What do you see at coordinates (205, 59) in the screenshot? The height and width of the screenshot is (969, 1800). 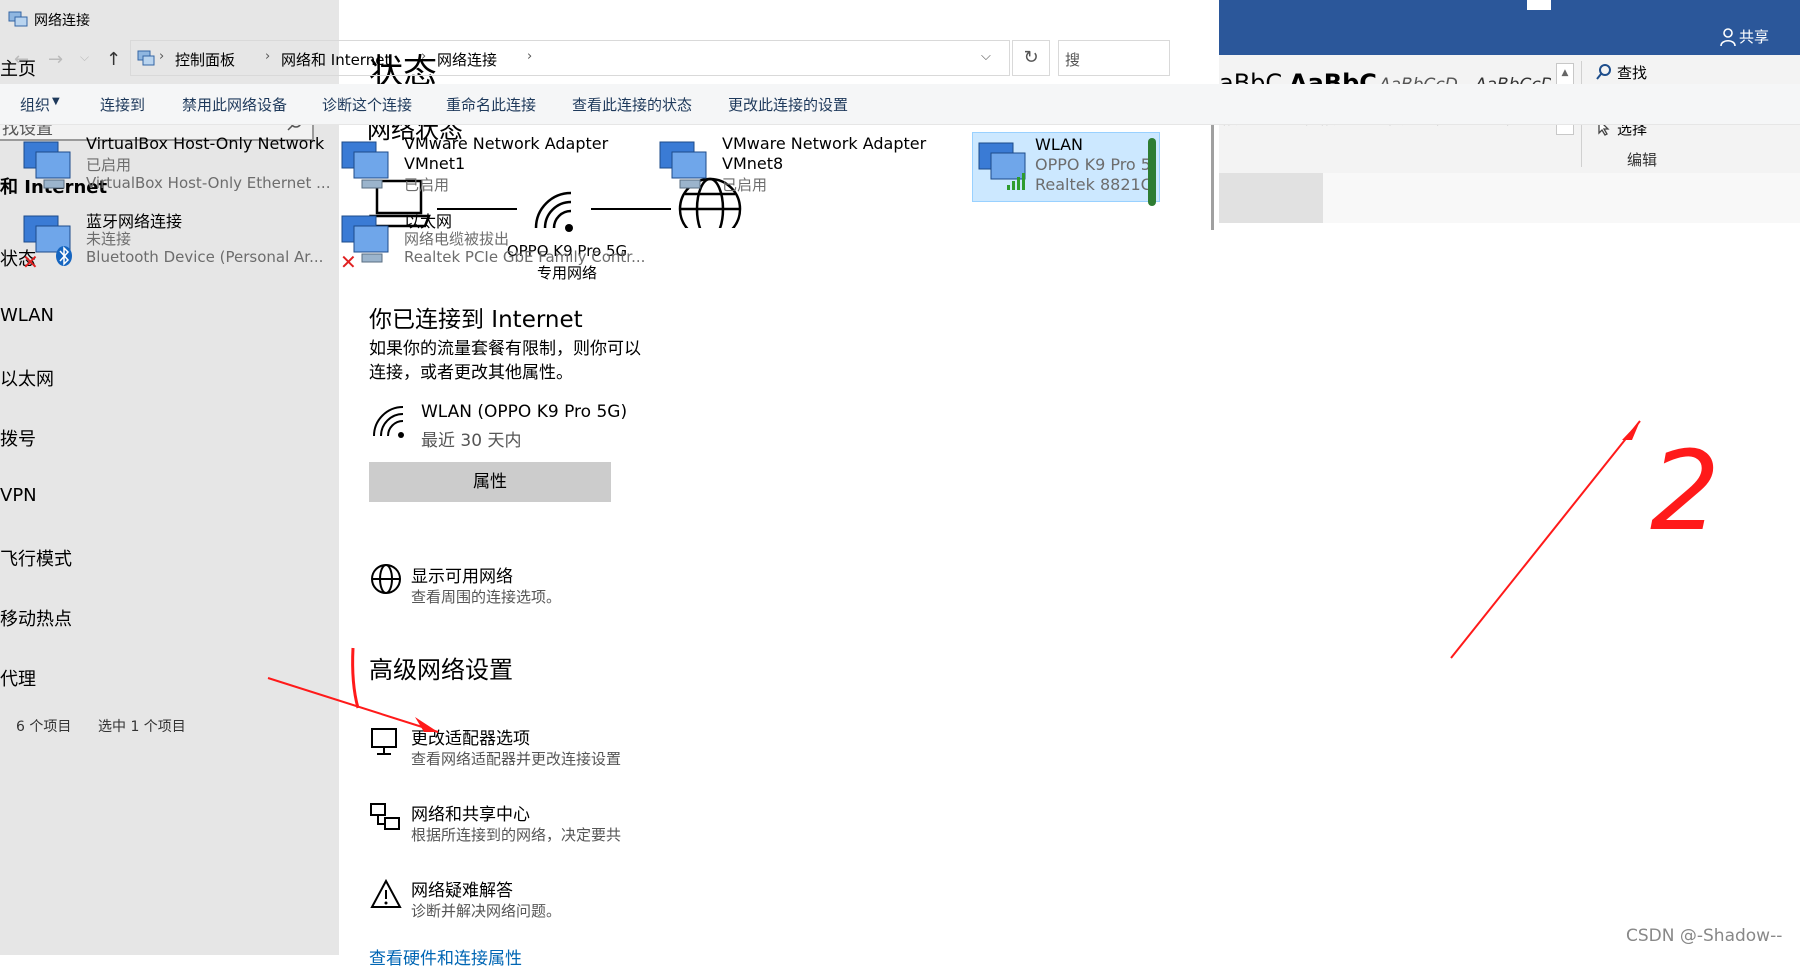 I see `breadcrumb-control-panel: 控制面板` at bounding box center [205, 59].